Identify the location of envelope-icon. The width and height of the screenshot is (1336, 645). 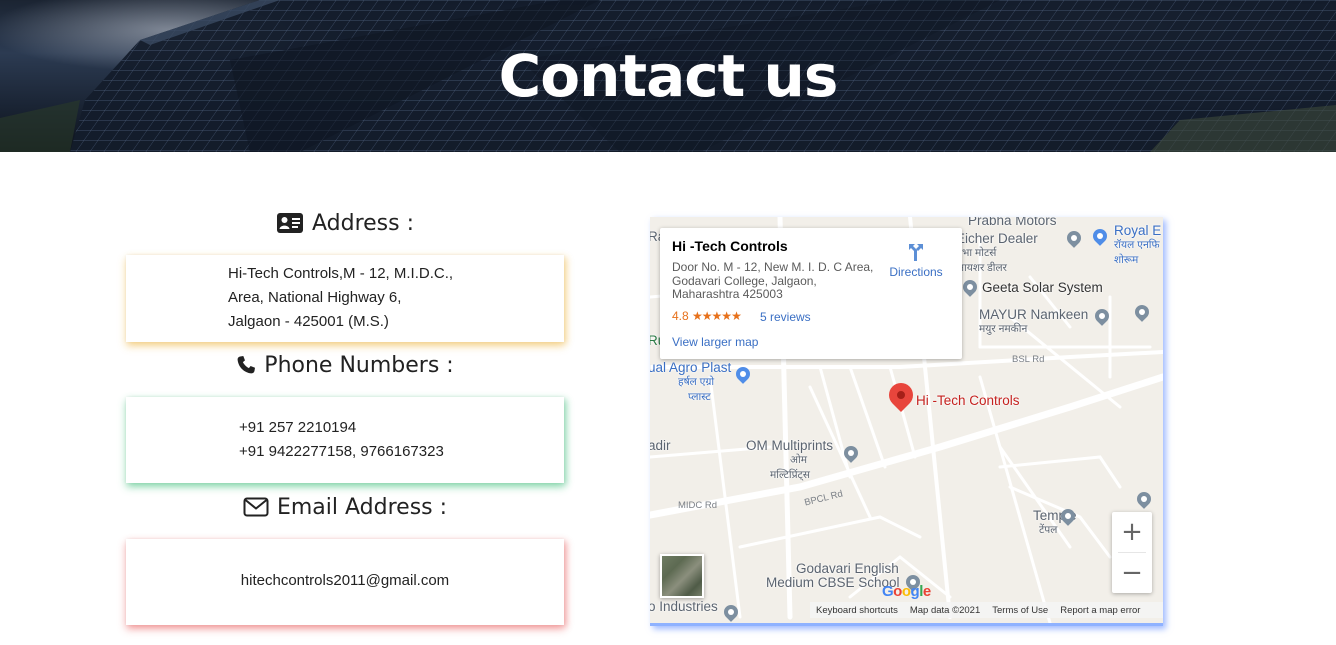
(256, 507).